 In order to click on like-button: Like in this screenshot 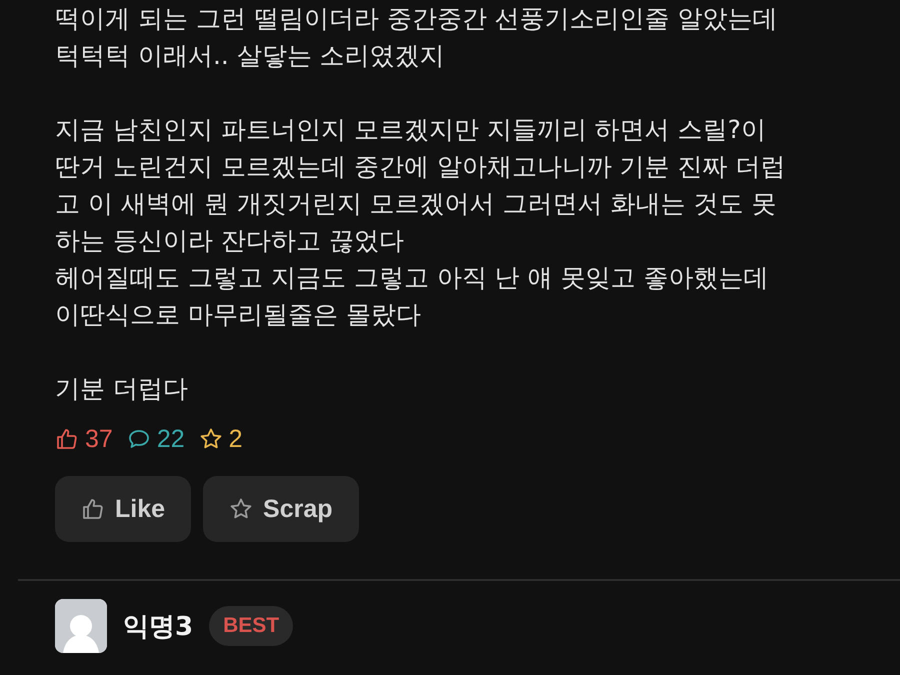, I will do `click(123, 509)`.